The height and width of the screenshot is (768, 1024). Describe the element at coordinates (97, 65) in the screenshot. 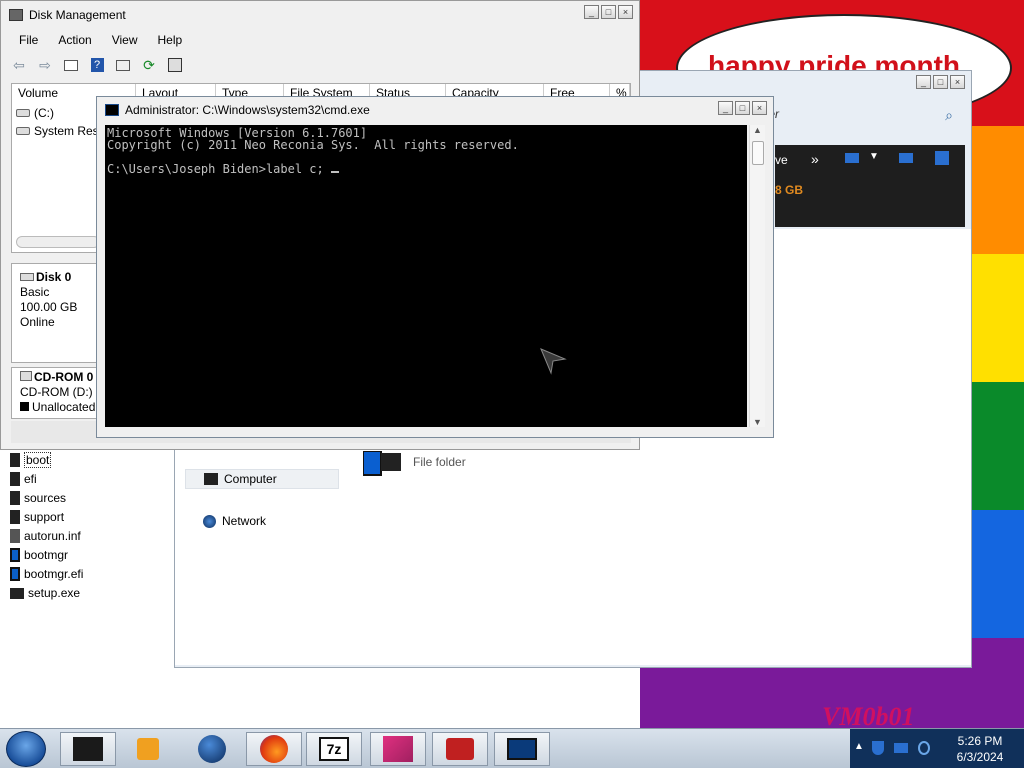

I see `help-icon: ?` at that location.